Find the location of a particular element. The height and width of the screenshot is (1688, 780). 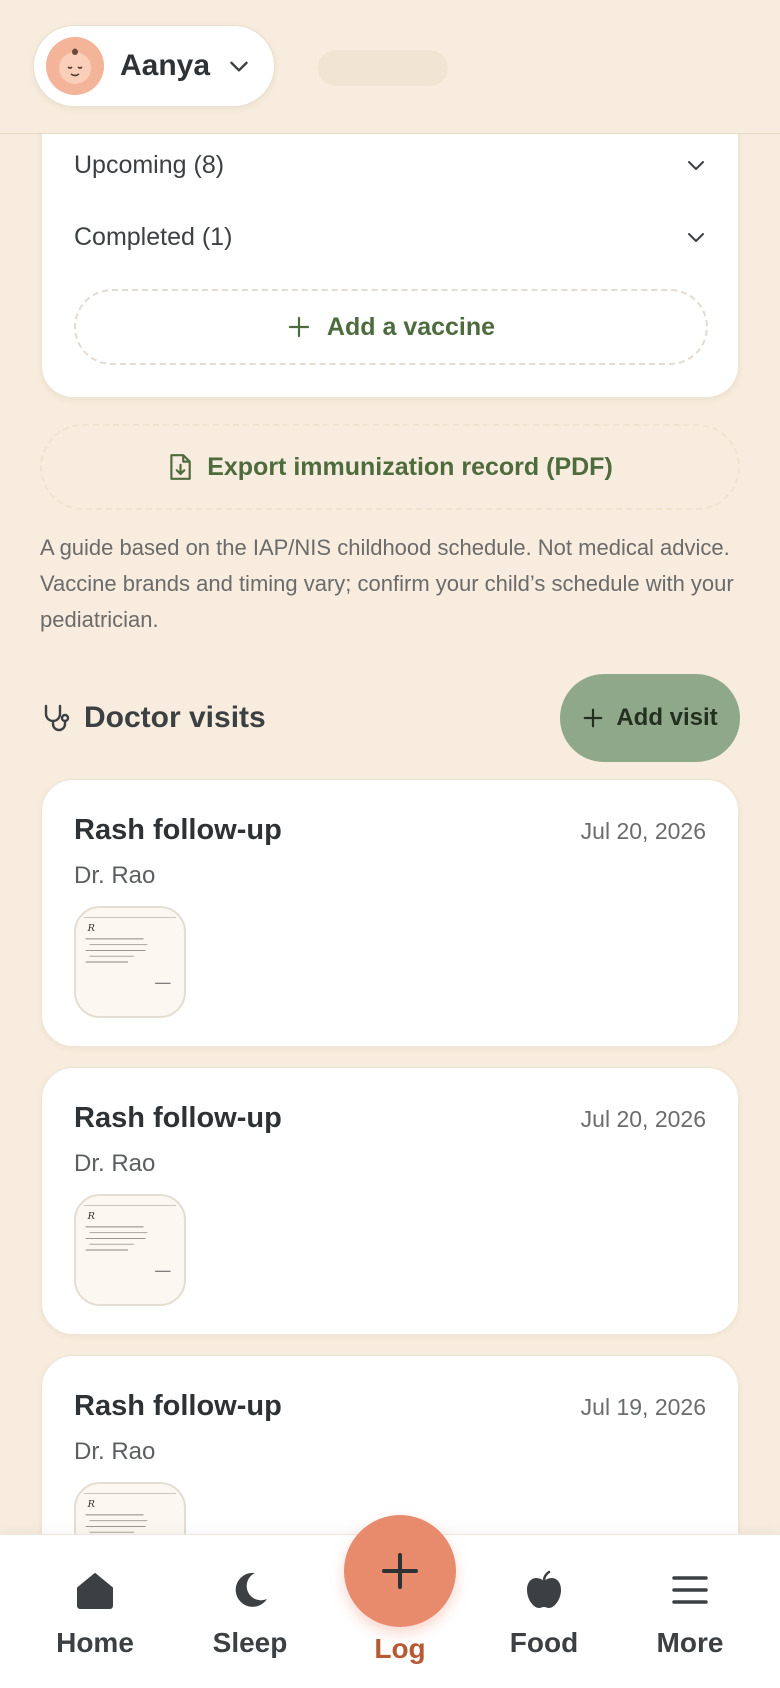

nav-home-label: Home is located at coordinates (95, 1642).